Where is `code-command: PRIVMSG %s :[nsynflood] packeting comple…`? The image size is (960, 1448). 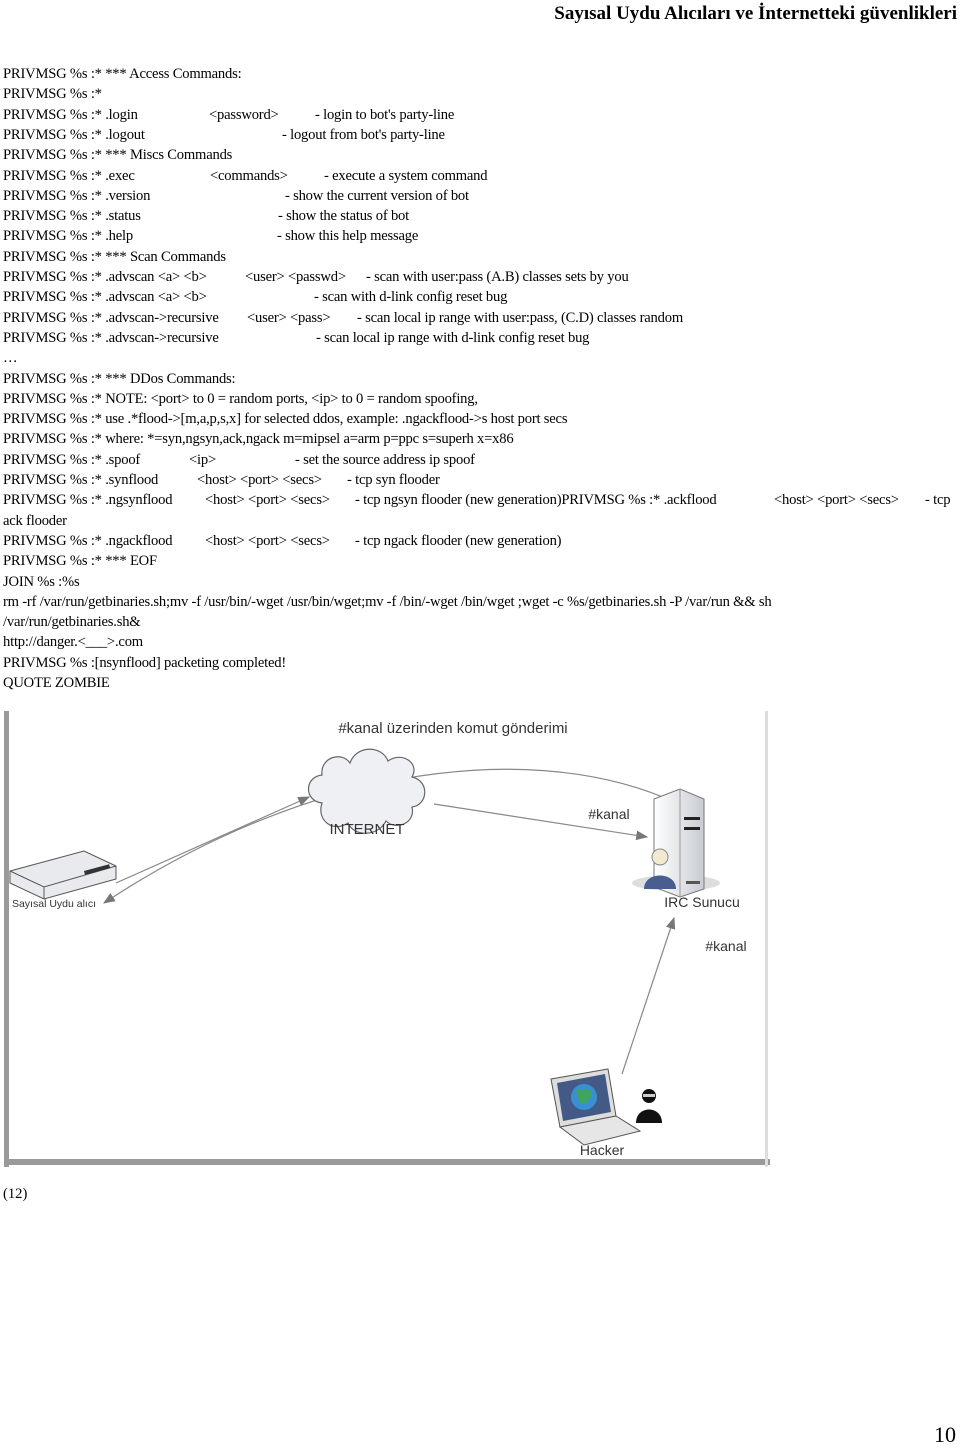 code-command: PRIVMSG %s :[nsynflood] packeting comple… is located at coordinates (145, 662).